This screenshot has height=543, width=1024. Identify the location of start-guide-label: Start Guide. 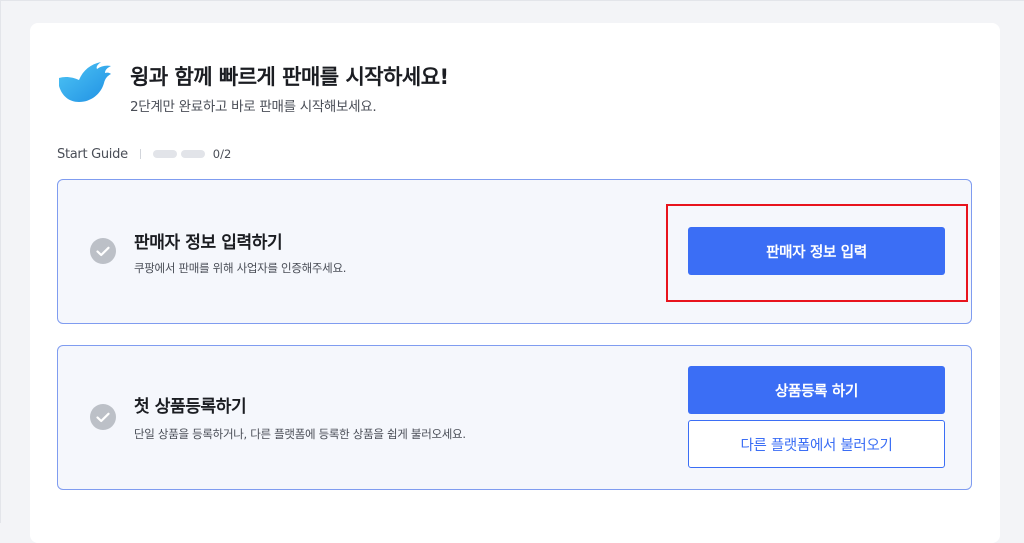
(92, 154).